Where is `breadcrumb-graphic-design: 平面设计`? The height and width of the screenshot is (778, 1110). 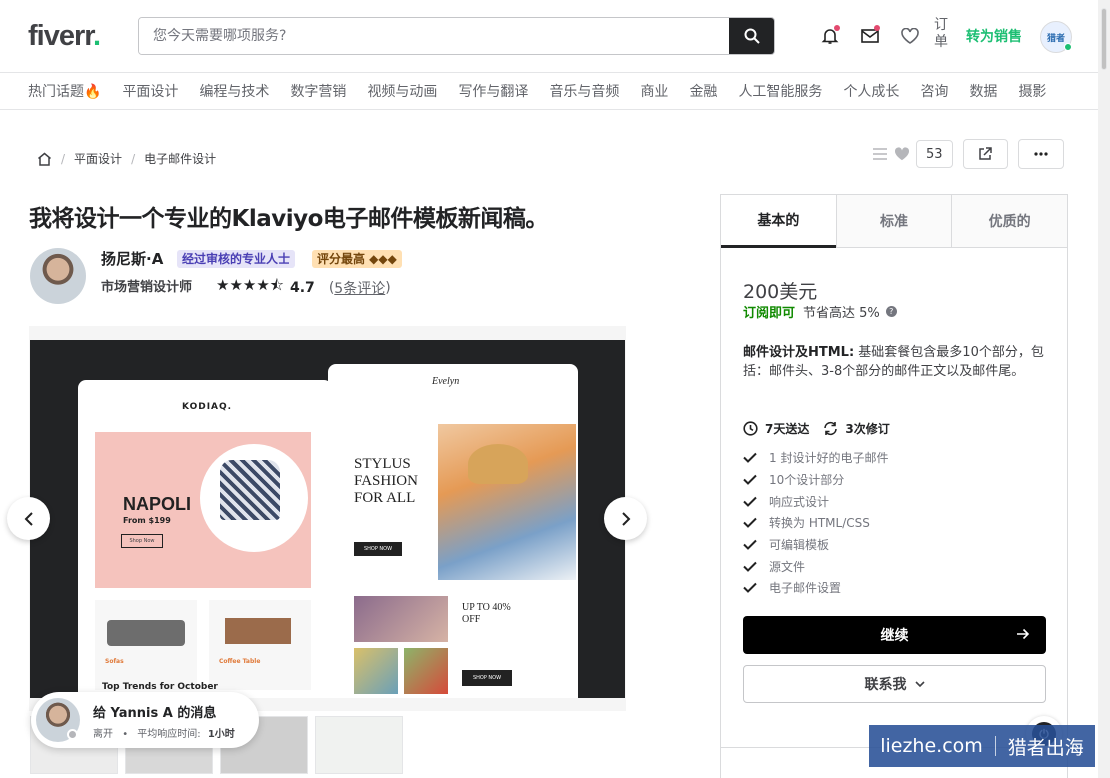
breadcrumb-graphic-design: 平面设计 is located at coordinates (98, 158).